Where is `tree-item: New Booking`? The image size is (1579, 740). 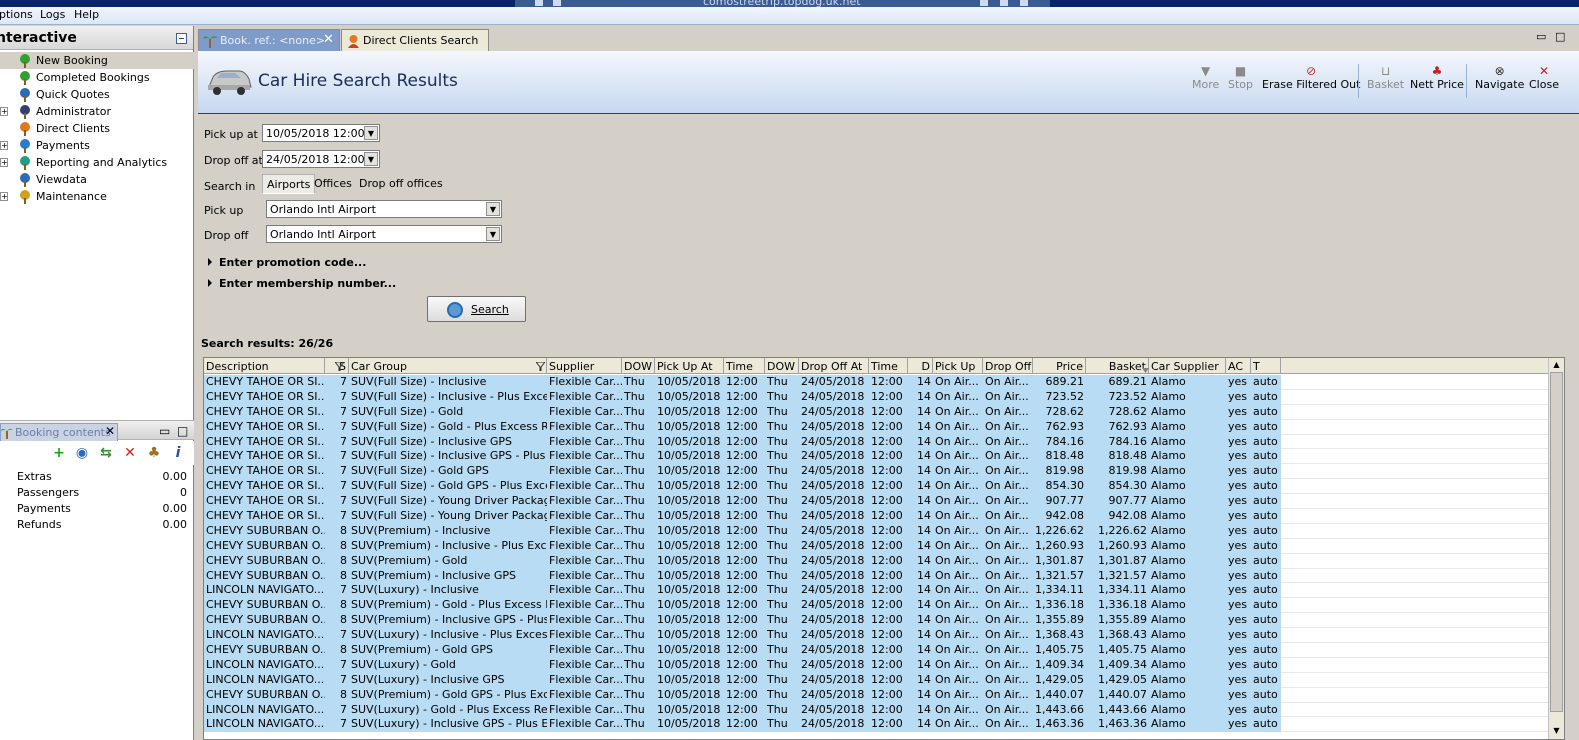 tree-item: New Booking is located at coordinates (97, 60).